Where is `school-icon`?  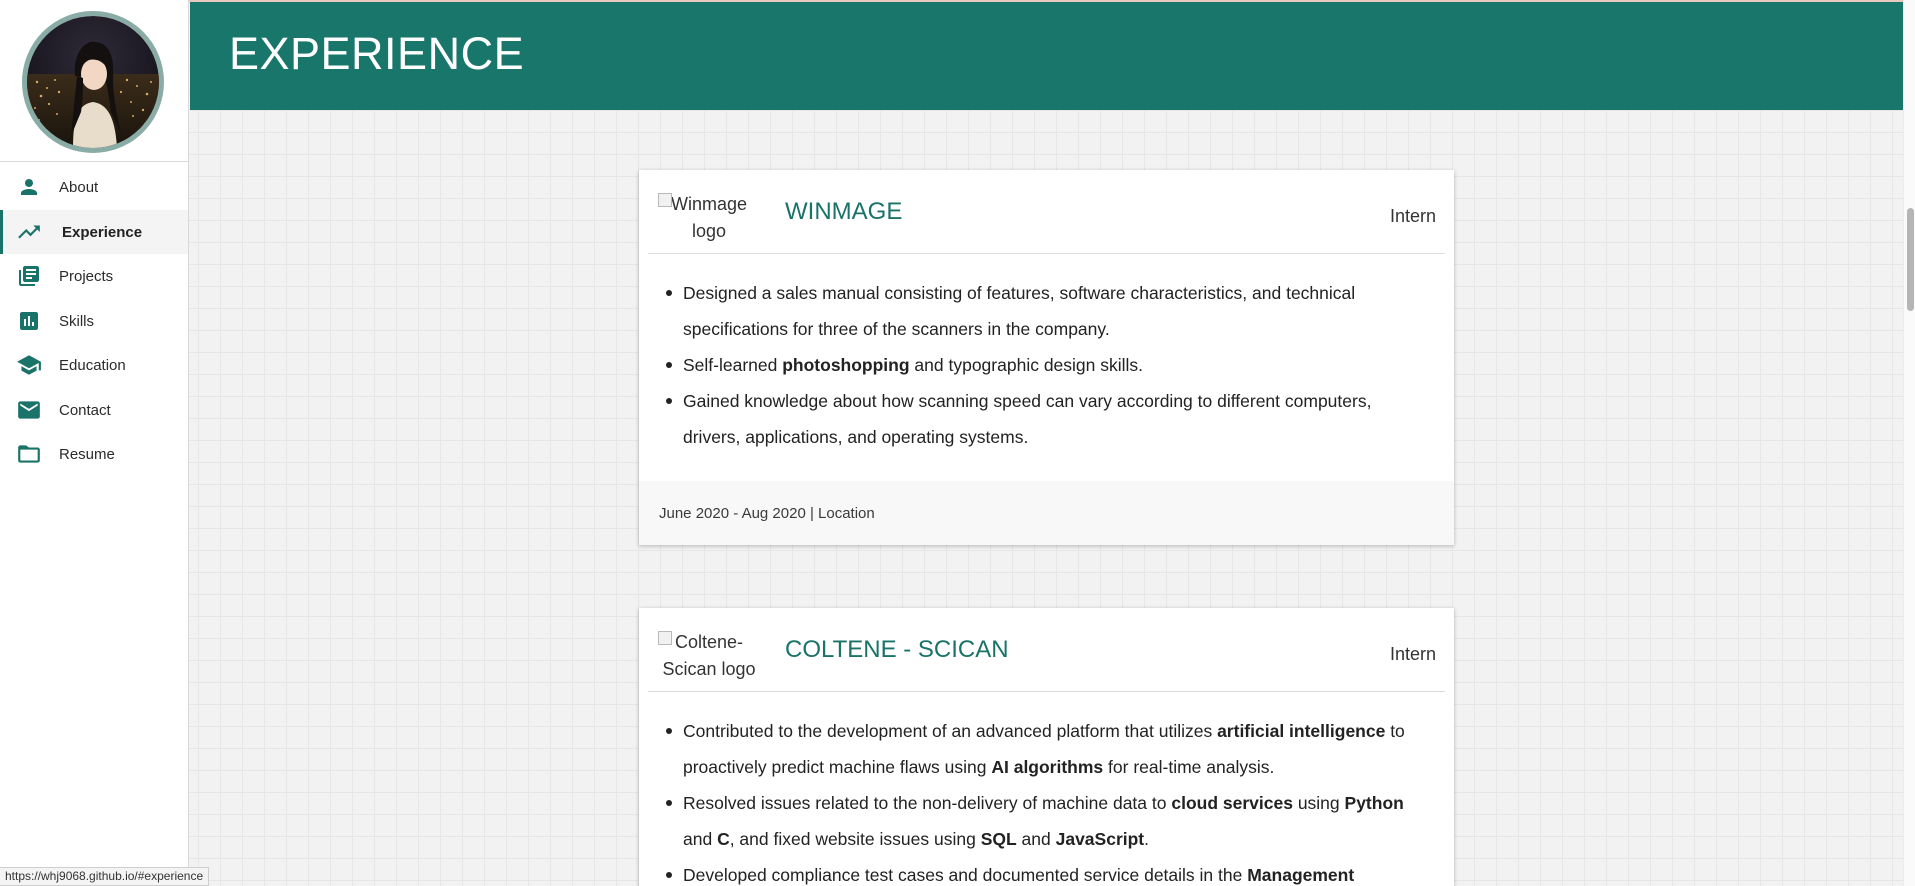 school-icon is located at coordinates (29, 365).